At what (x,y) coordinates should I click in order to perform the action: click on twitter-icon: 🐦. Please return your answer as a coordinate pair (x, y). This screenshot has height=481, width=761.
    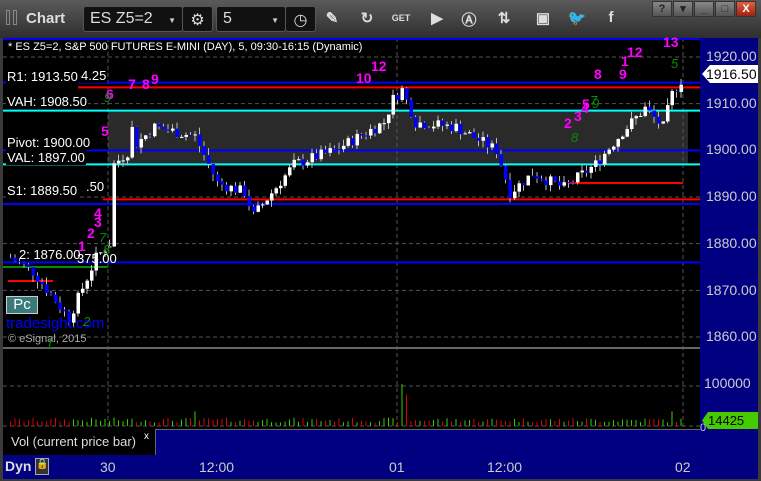
    Looking at the image, I should click on (577, 18).